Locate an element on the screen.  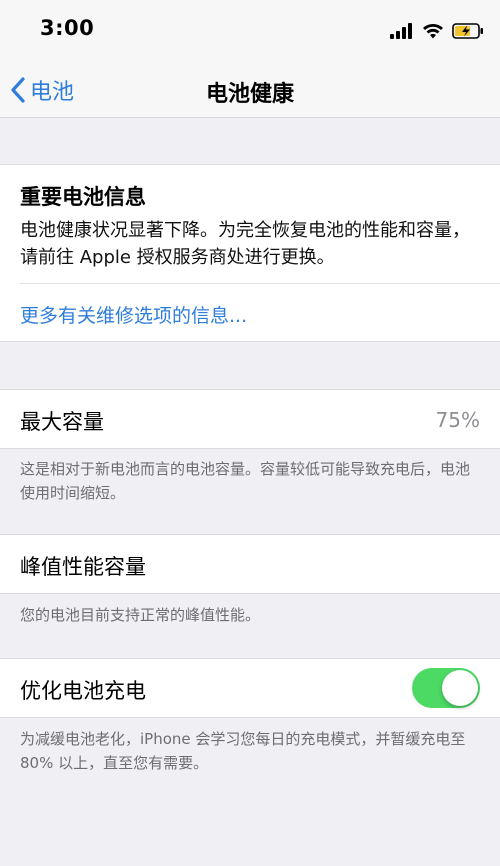
max-capacity-footnote: 这是相对于新电池而言的电池容量。容量较低可能导致充电后，电池使用时间缩短。 is located at coordinates (245, 481).